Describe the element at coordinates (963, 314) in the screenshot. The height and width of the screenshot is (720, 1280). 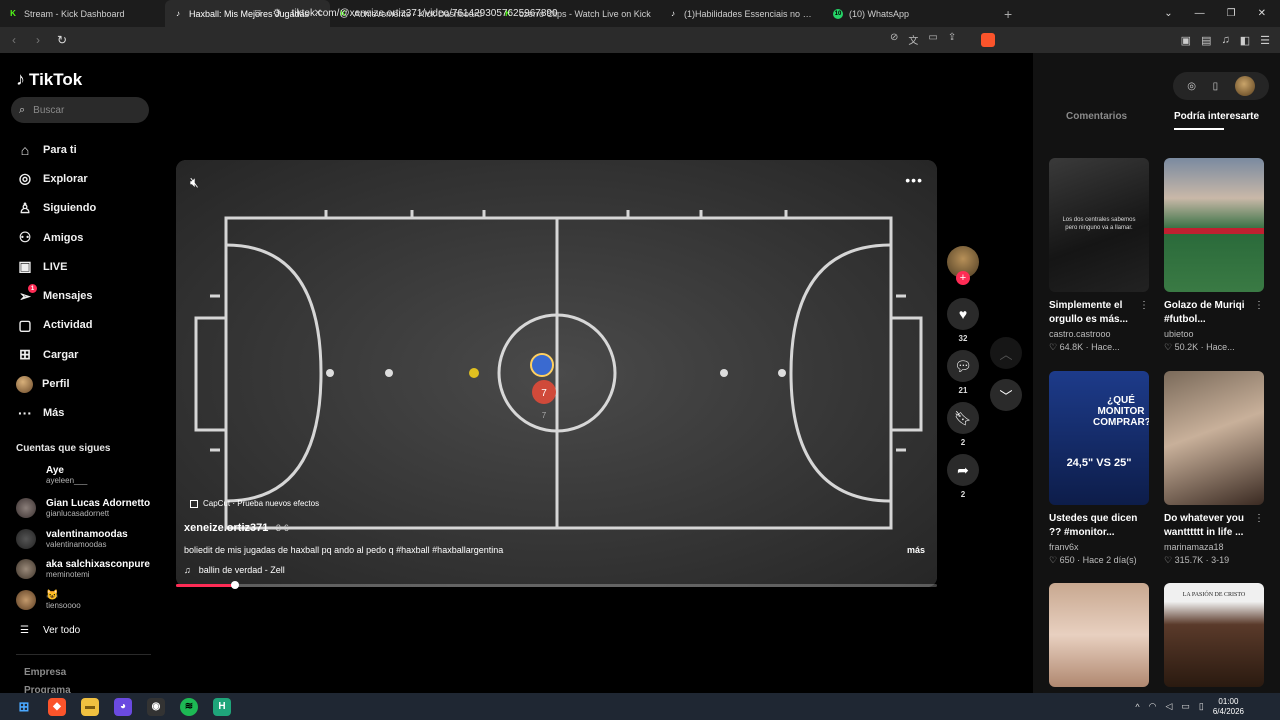
I see `heart-icon: ♥` at that location.